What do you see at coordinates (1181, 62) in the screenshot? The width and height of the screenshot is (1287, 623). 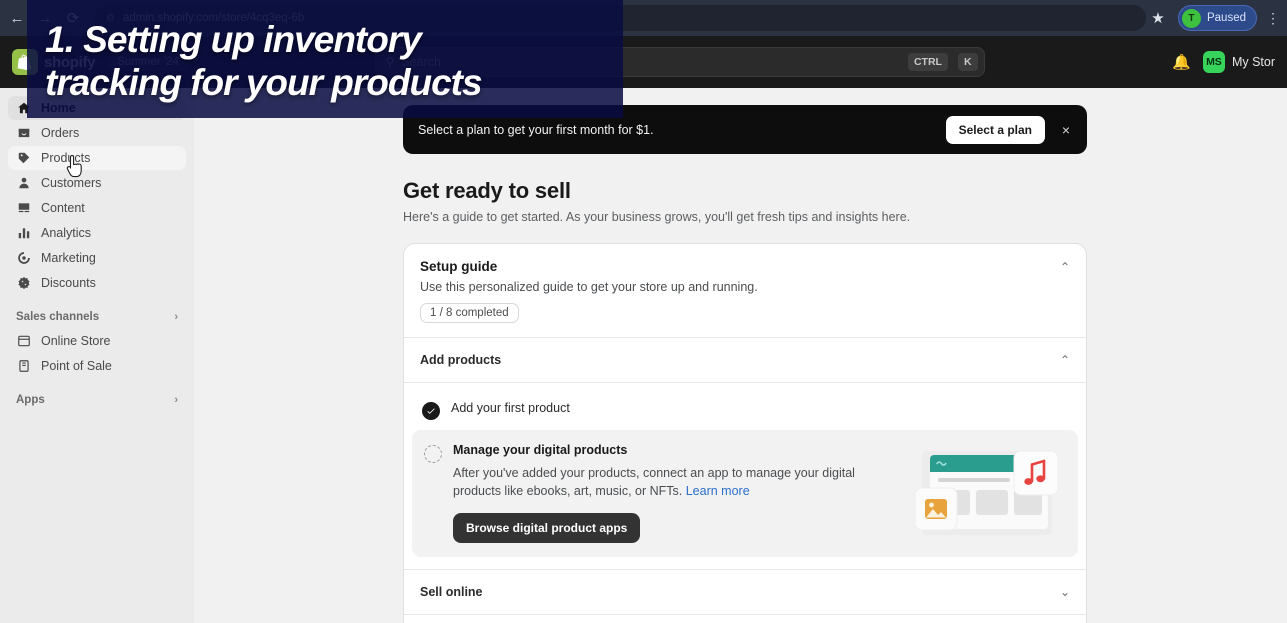 I see `notifications-bell-icon: 🔔` at bounding box center [1181, 62].